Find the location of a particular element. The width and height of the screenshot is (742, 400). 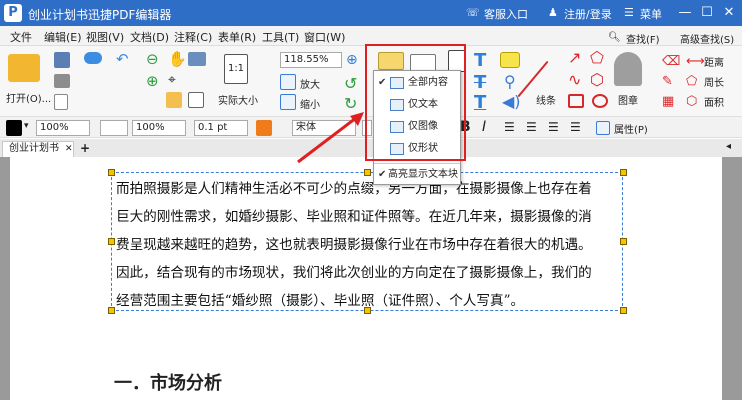

app-logo-icon: P is located at coordinates (13, 13).